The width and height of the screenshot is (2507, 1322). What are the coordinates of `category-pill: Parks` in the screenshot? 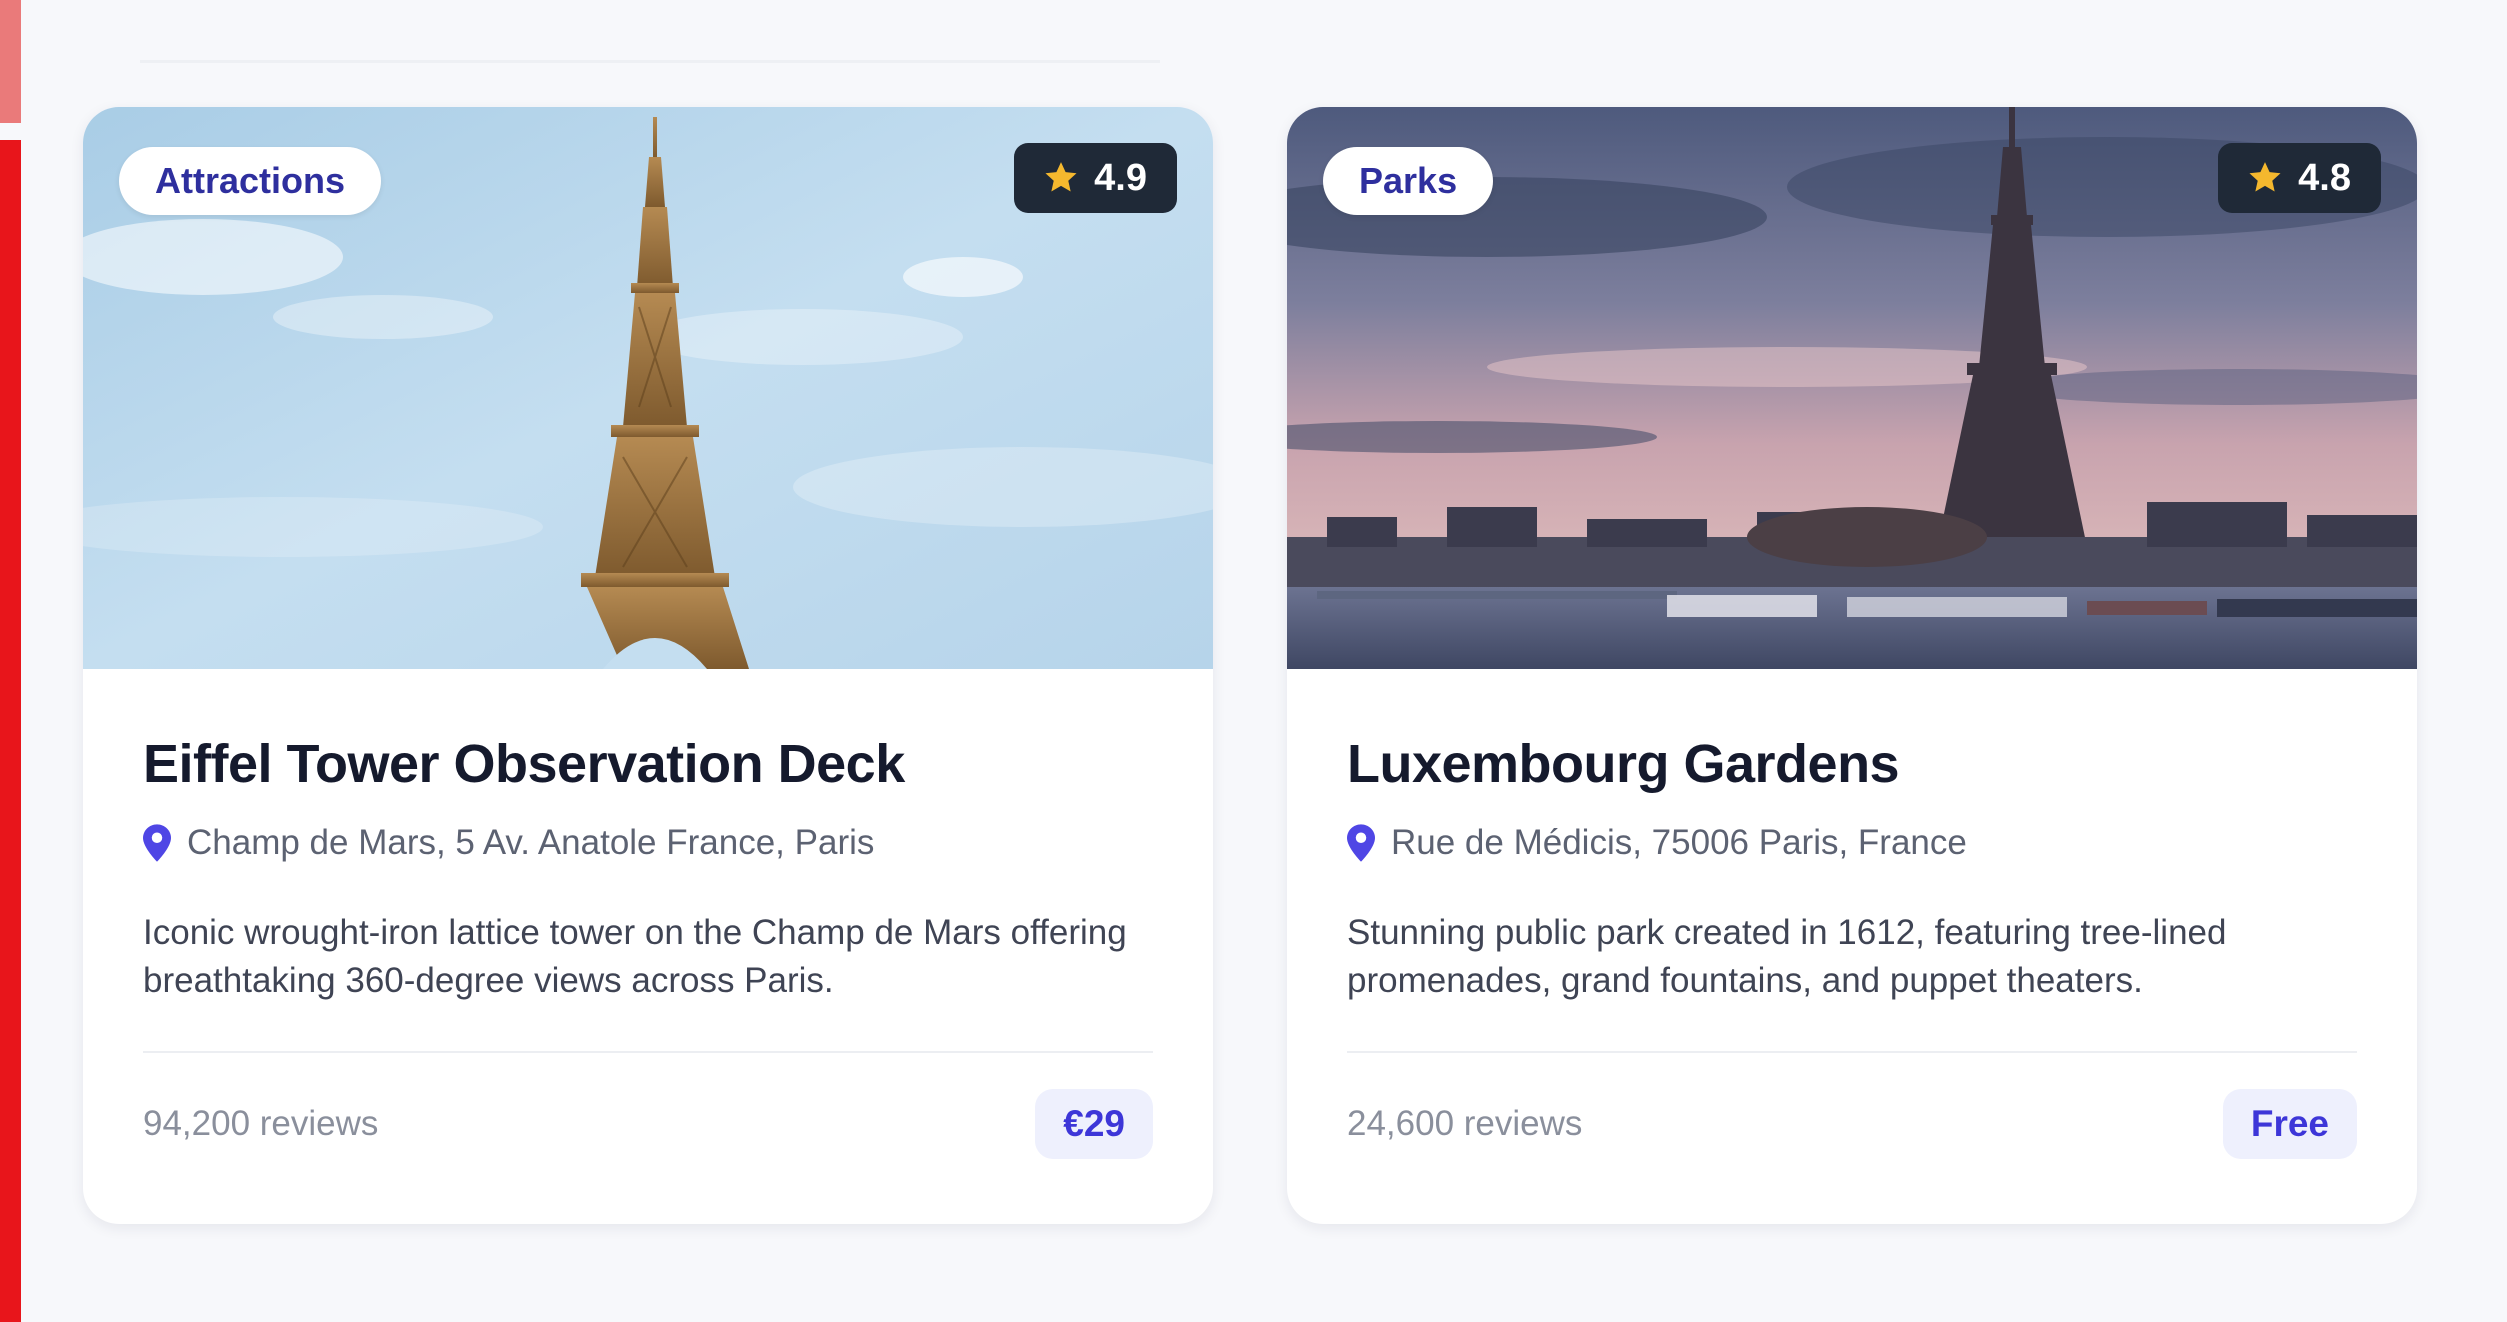 It's located at (1408, 181).